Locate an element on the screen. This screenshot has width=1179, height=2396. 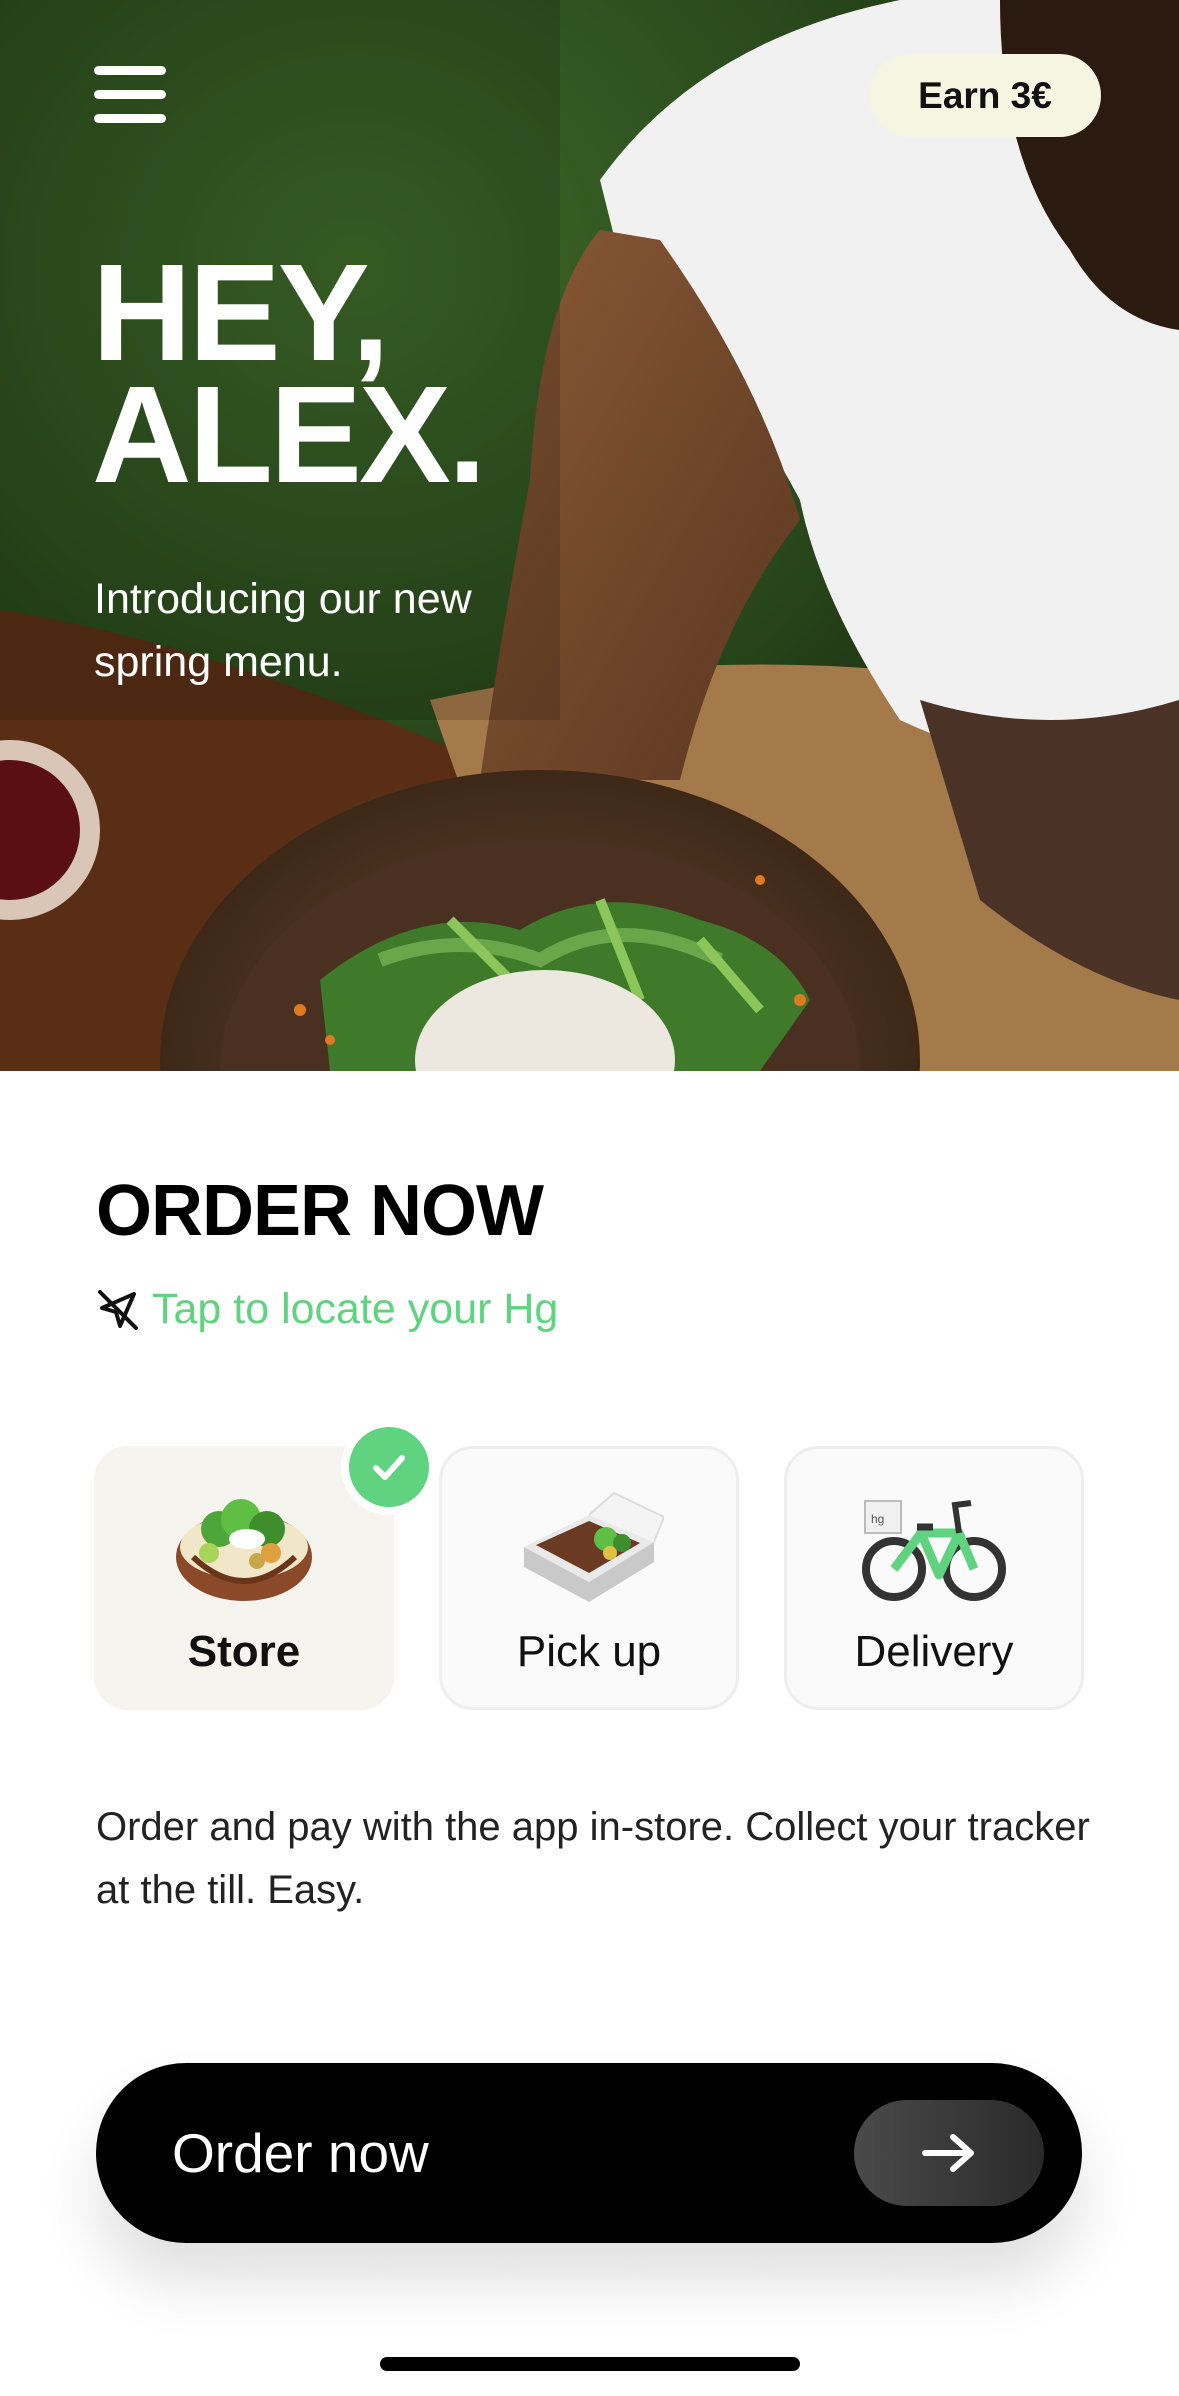
option-label: Store is located at coordinates (244, 1651).